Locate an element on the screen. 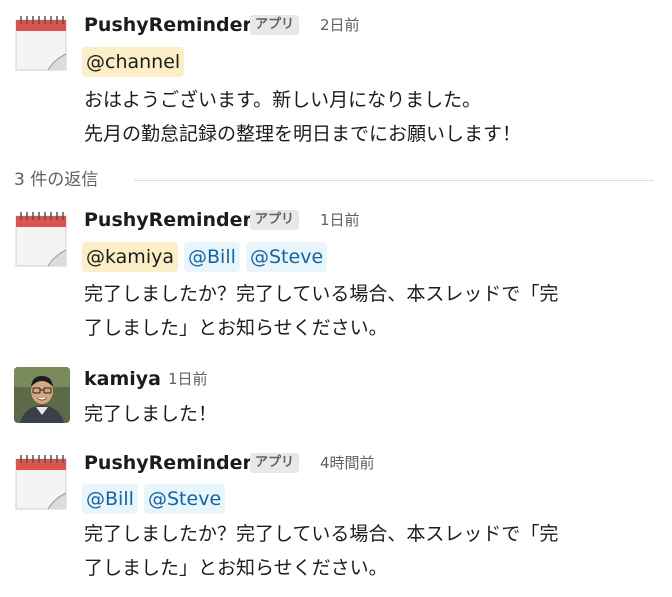 This screenshot has width=672, height=597. message-line-2: 先月の勤怠記録の整理を明日までにお願いします！ is located at coordinates (303, 134).